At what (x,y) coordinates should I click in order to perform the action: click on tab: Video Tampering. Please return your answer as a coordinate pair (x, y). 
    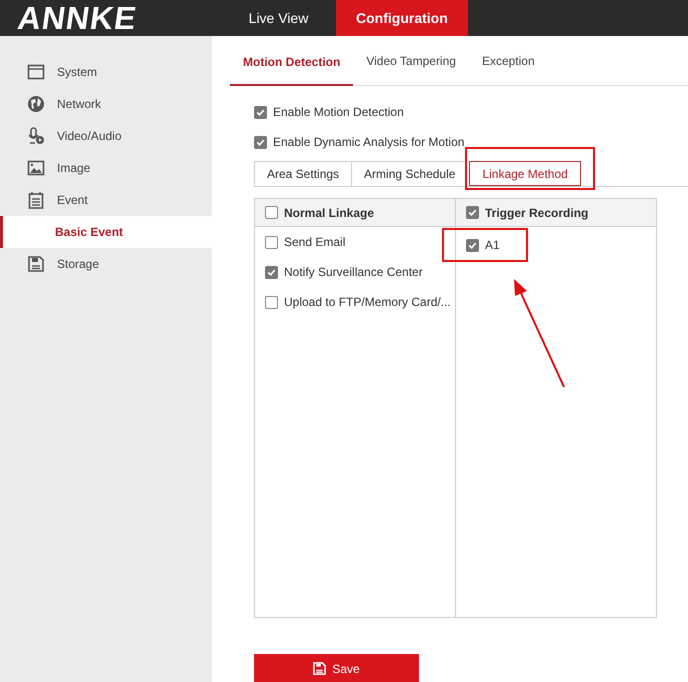
    Looking at the image, I should click on (411, 69).